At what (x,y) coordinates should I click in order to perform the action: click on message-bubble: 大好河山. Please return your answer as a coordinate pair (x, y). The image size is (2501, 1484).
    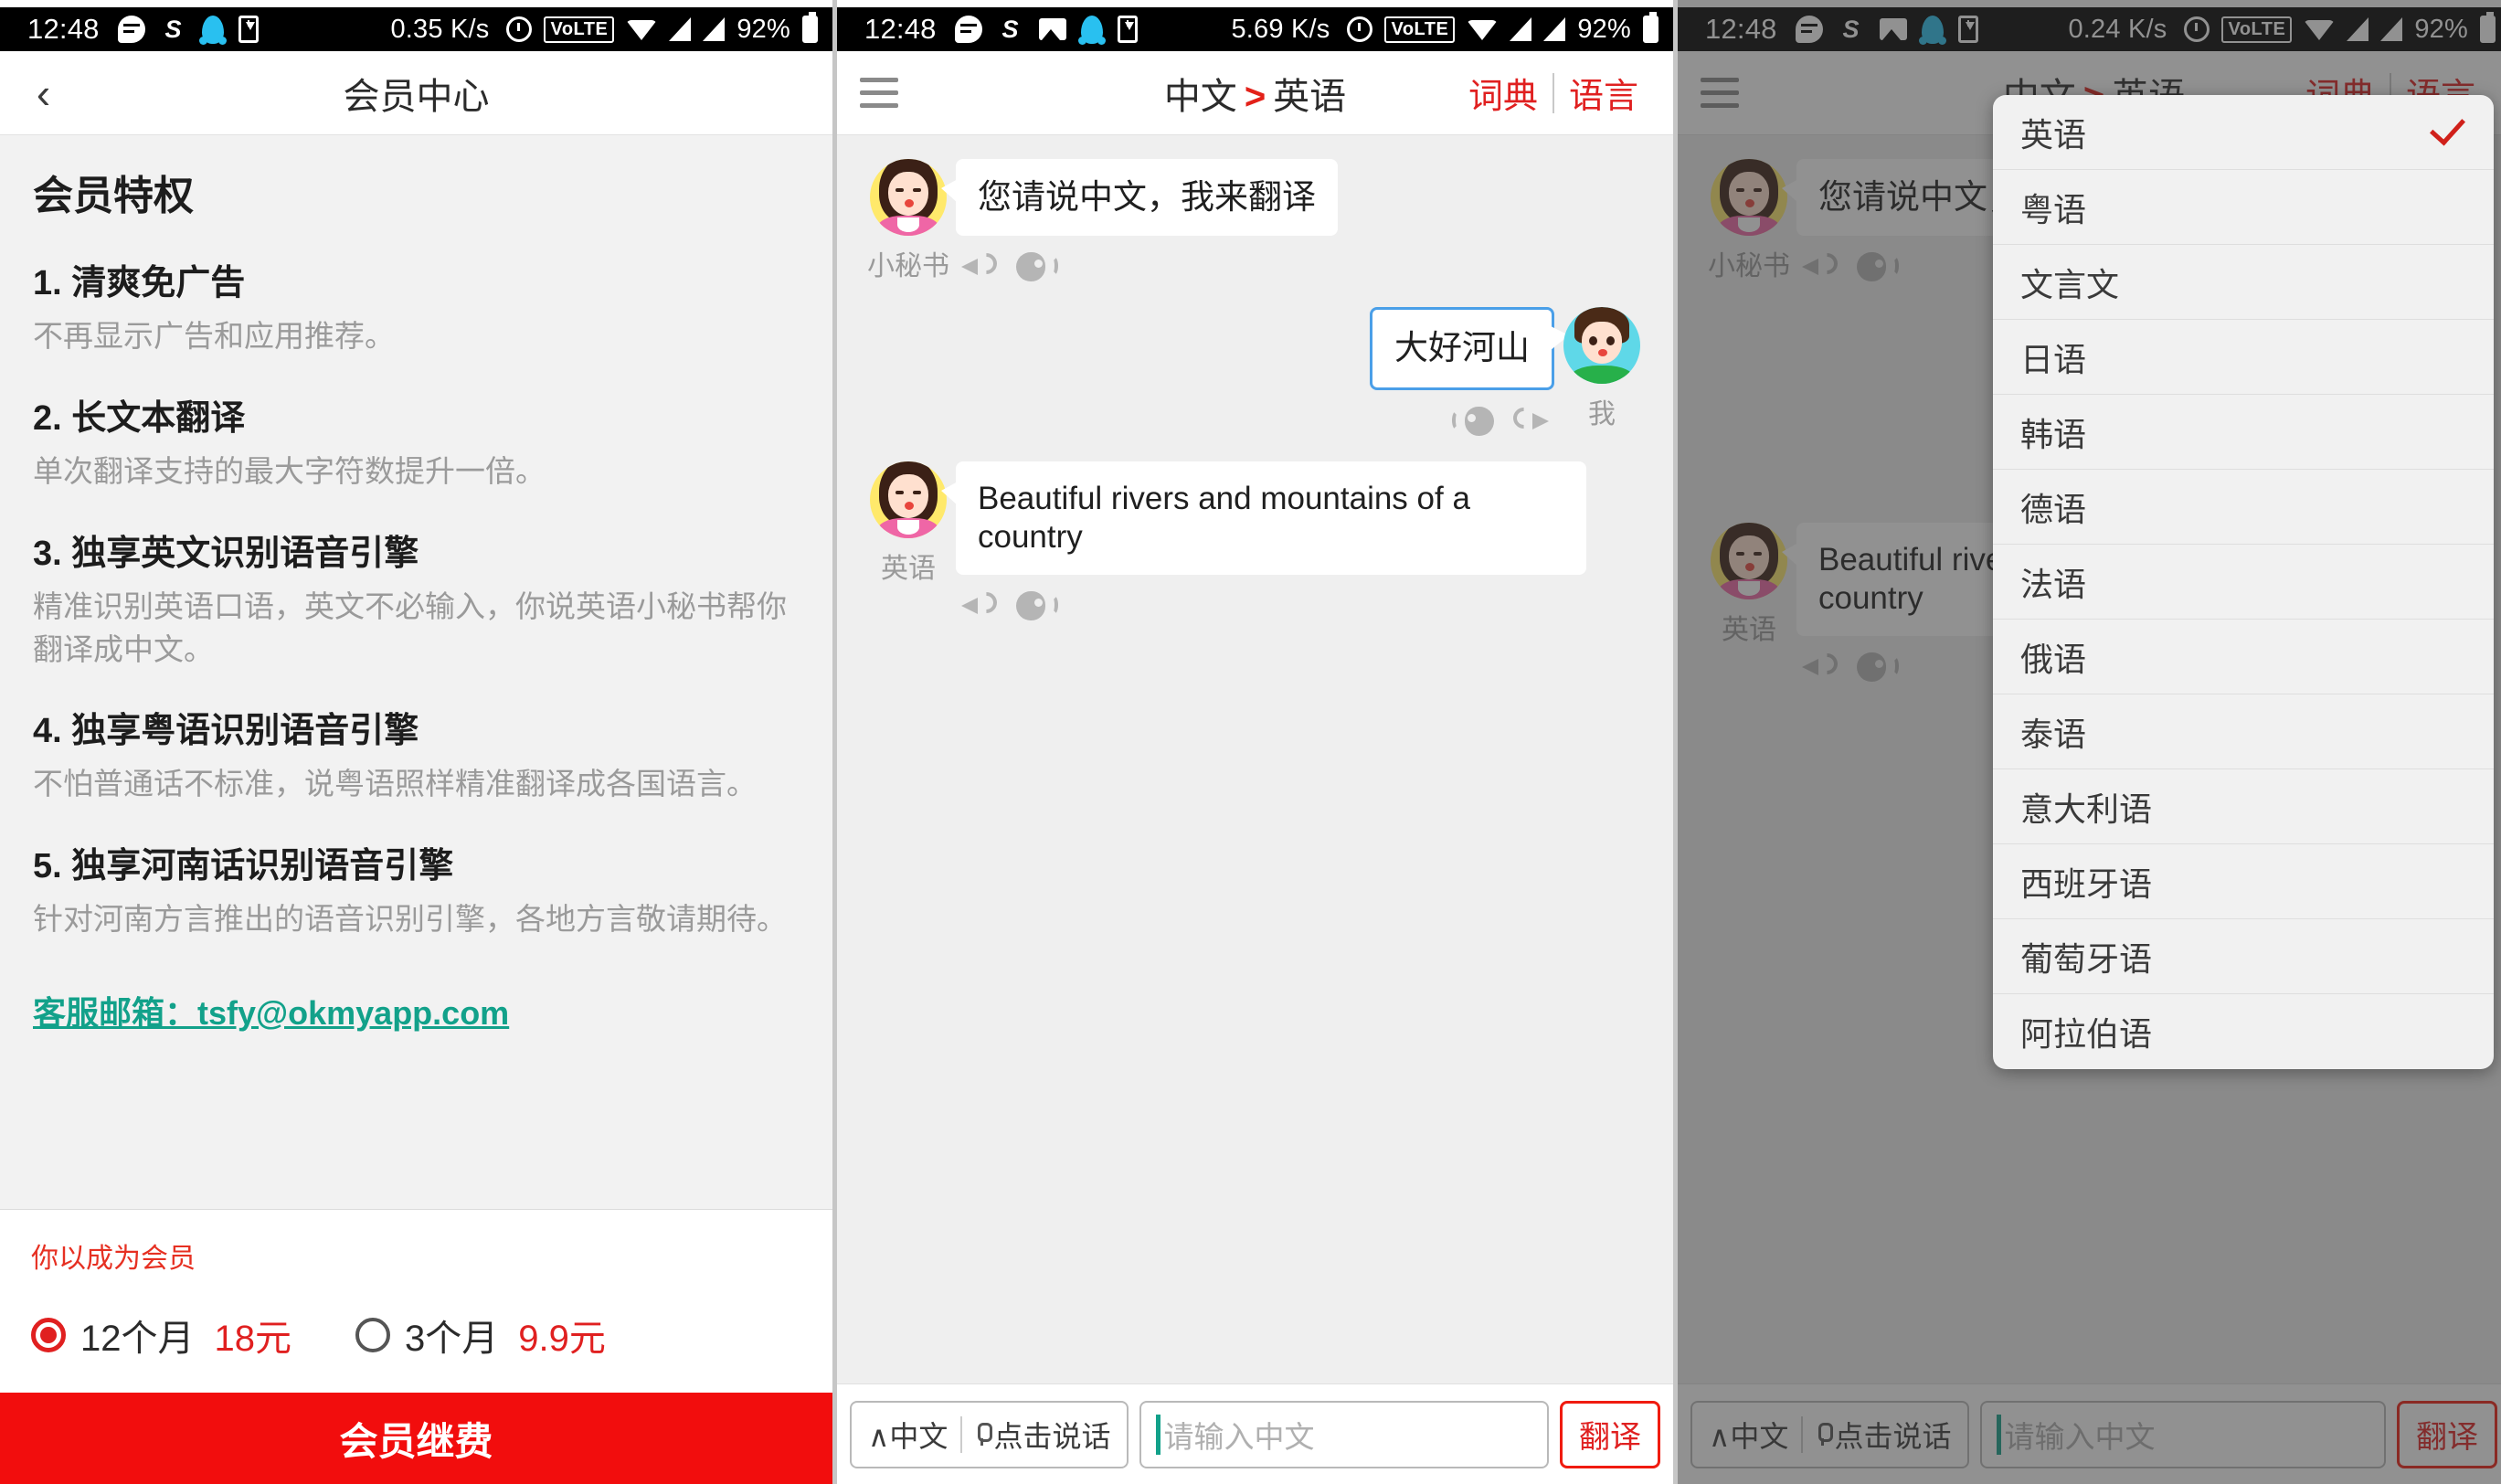
    Looking at the image, I should click on (1472, 349).